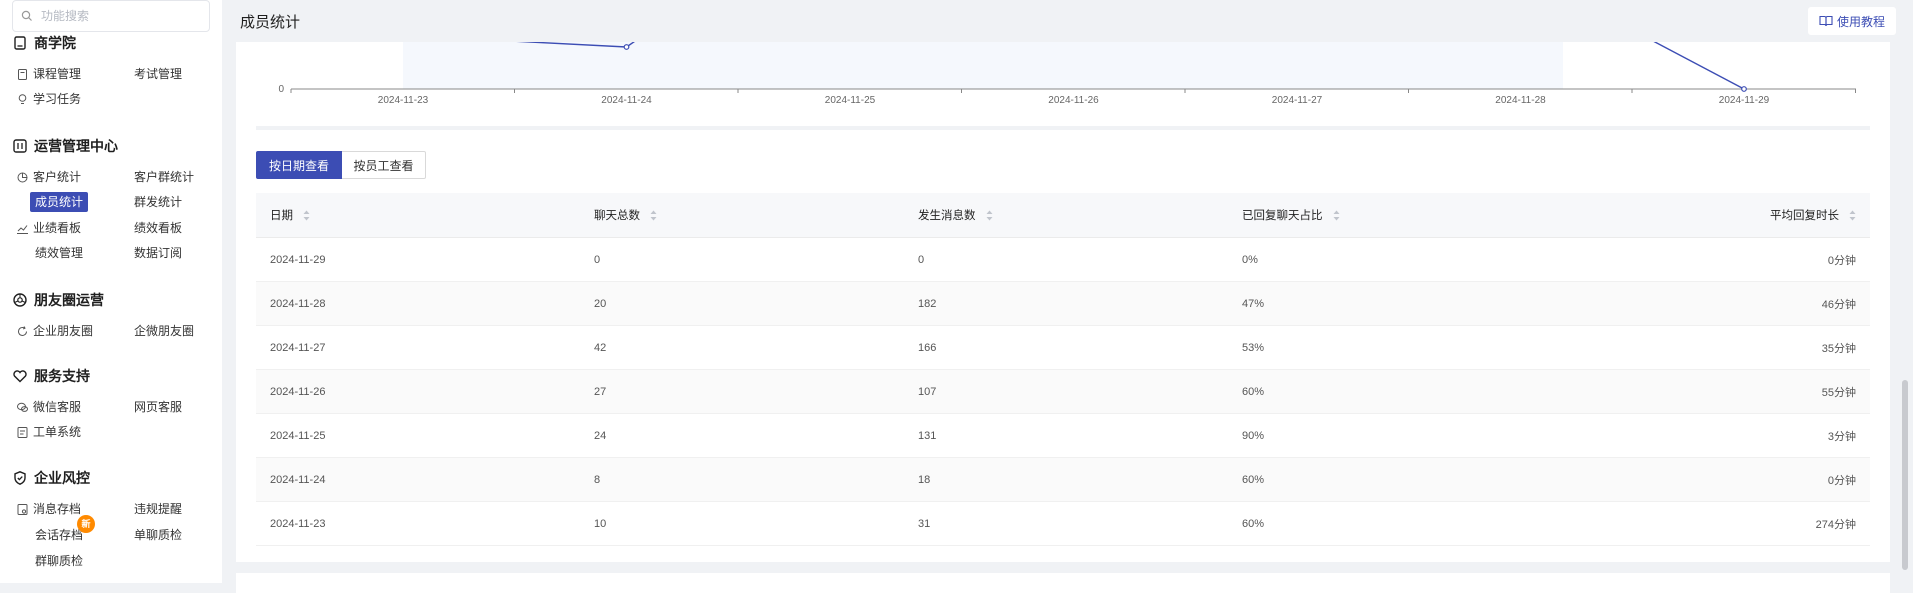  I want to click on open-book-icon, so click(1826, 21).